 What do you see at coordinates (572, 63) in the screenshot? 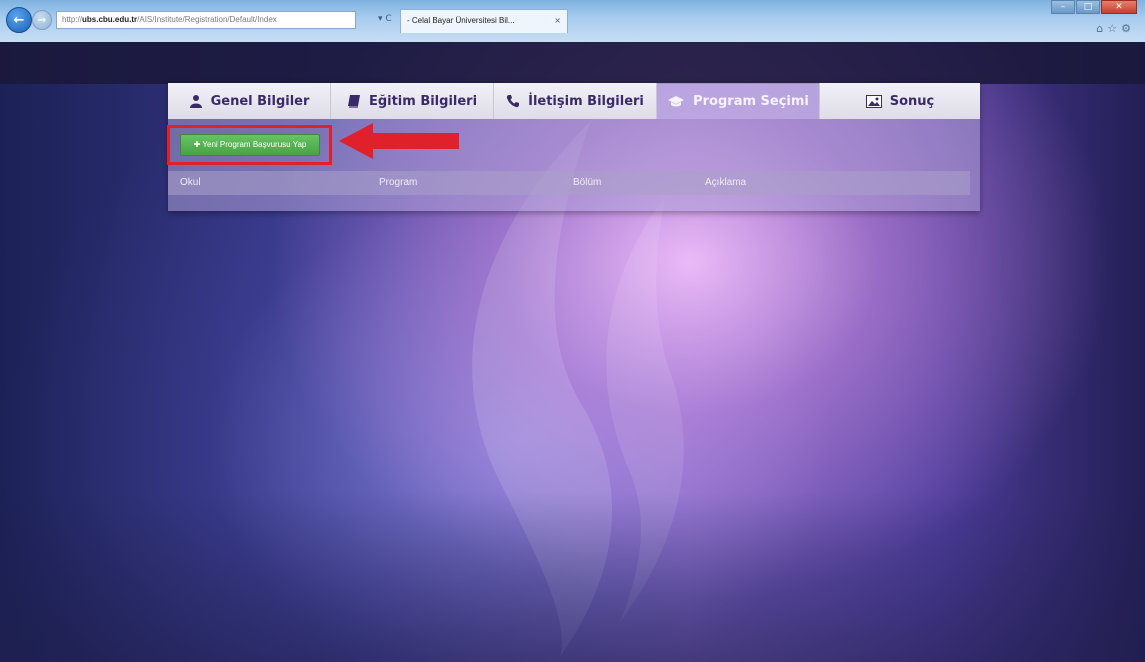
I see `header-band` at bounding box center [572, 63].